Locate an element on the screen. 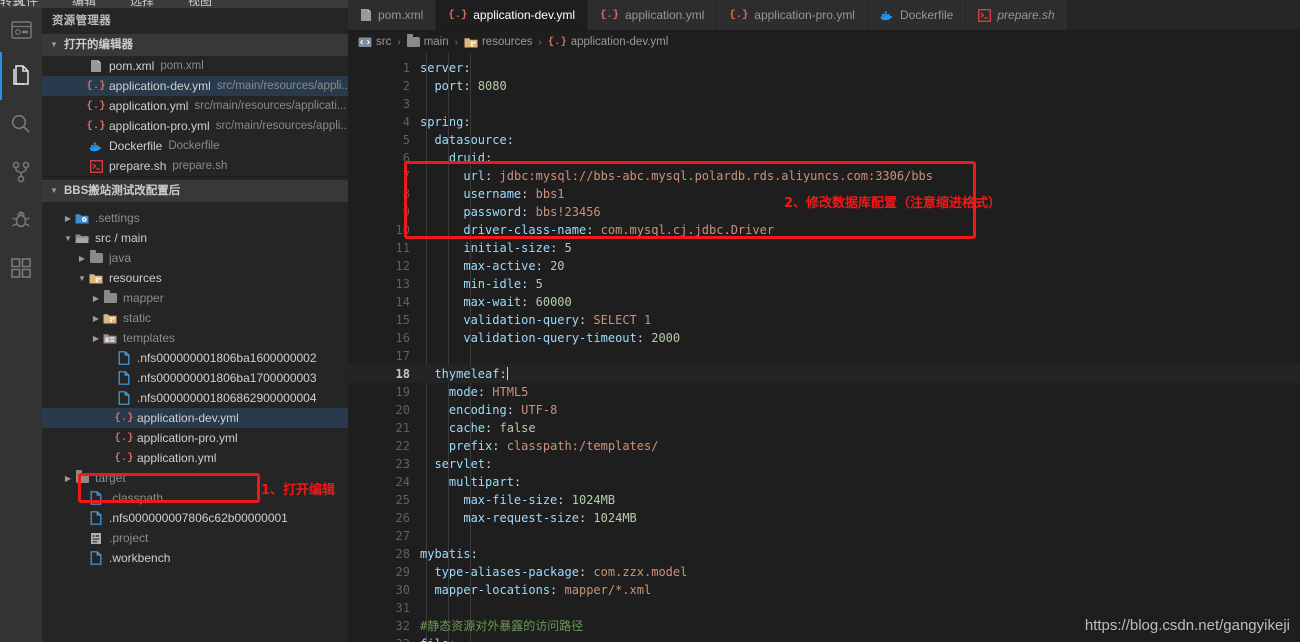 This screenshot has width=1300, height=642. line-number: 25 is located at coordinates (402, 500).